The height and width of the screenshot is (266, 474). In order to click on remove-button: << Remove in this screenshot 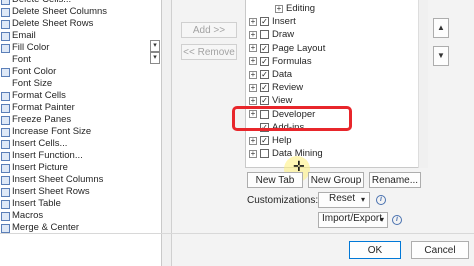, I will do `click(209, 52)`.